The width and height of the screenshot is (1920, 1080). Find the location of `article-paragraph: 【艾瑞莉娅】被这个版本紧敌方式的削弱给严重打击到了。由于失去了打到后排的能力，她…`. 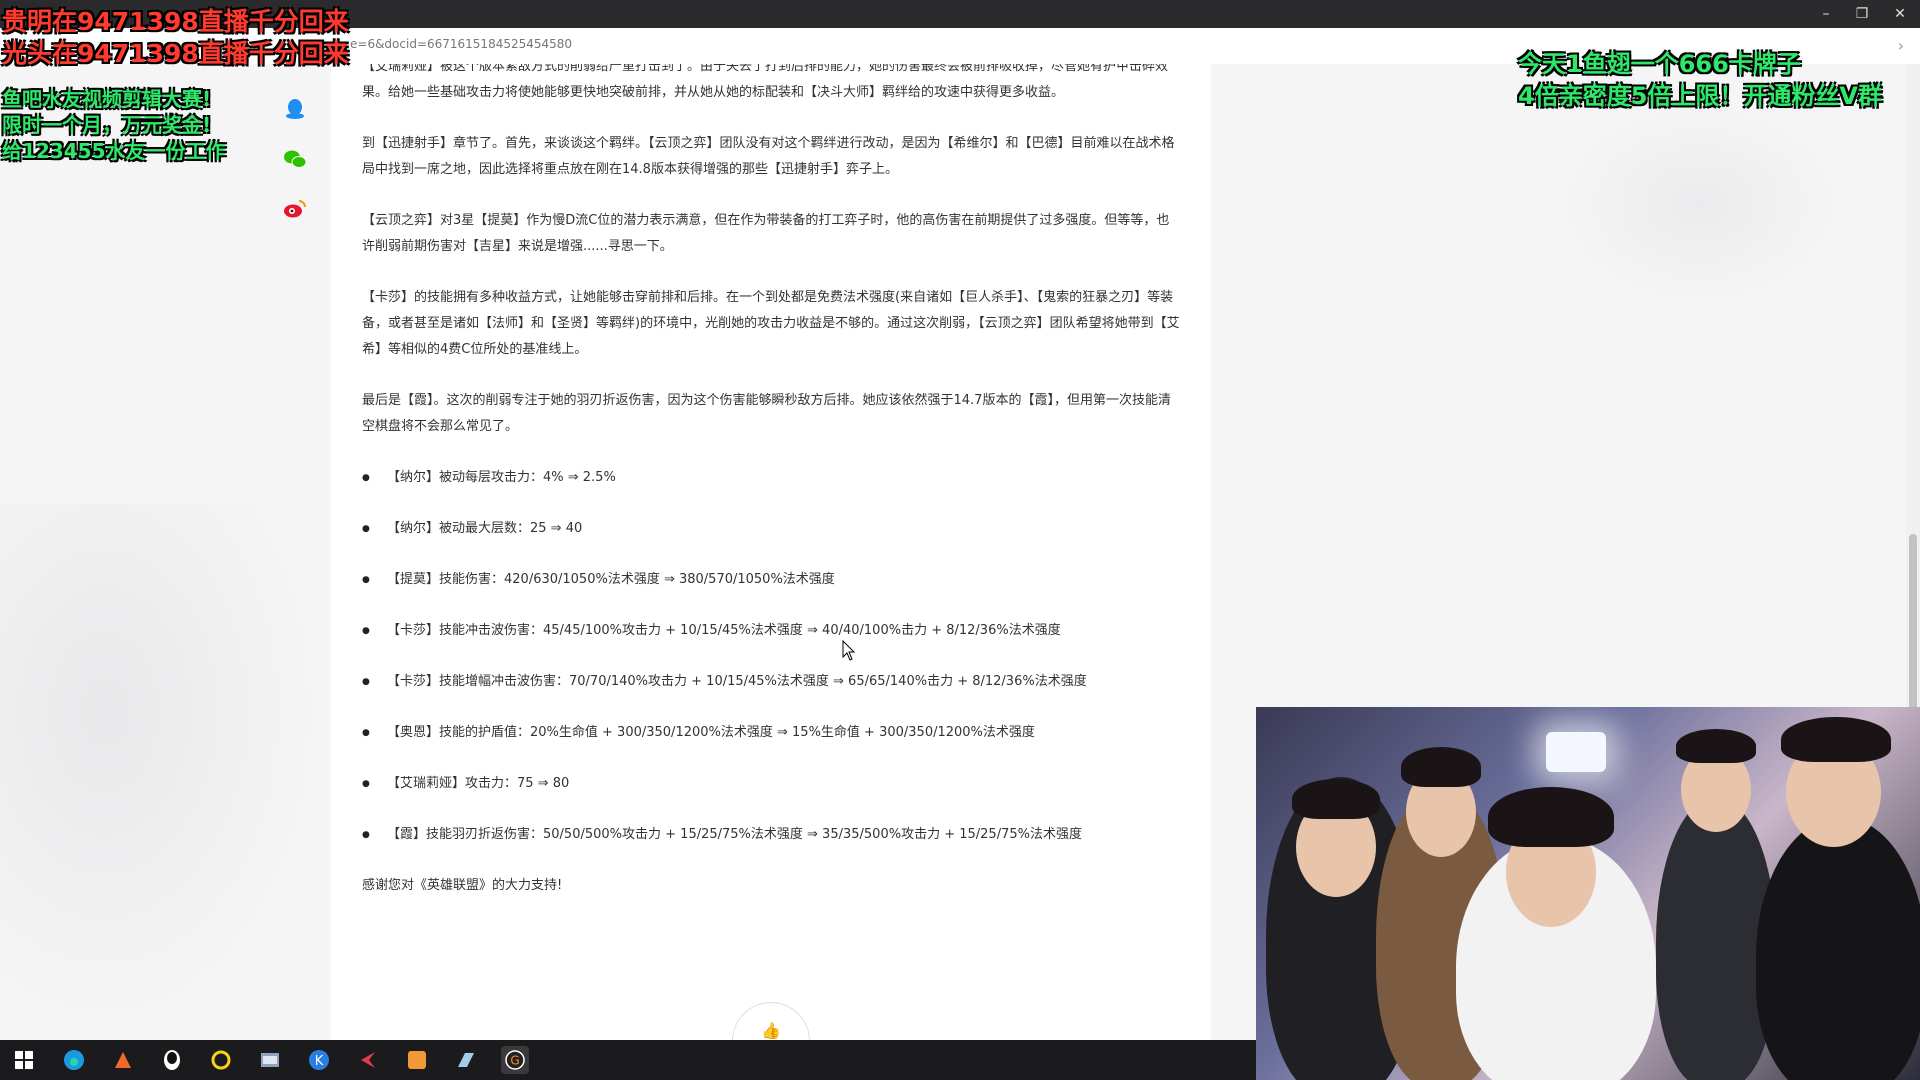

article-paragraph: 【艾瑞莉娅】被这个版本紧敌方式的削弱给严重打击到了。由于失去了打到后排的能力，她… is located at coordinates (765, 82).